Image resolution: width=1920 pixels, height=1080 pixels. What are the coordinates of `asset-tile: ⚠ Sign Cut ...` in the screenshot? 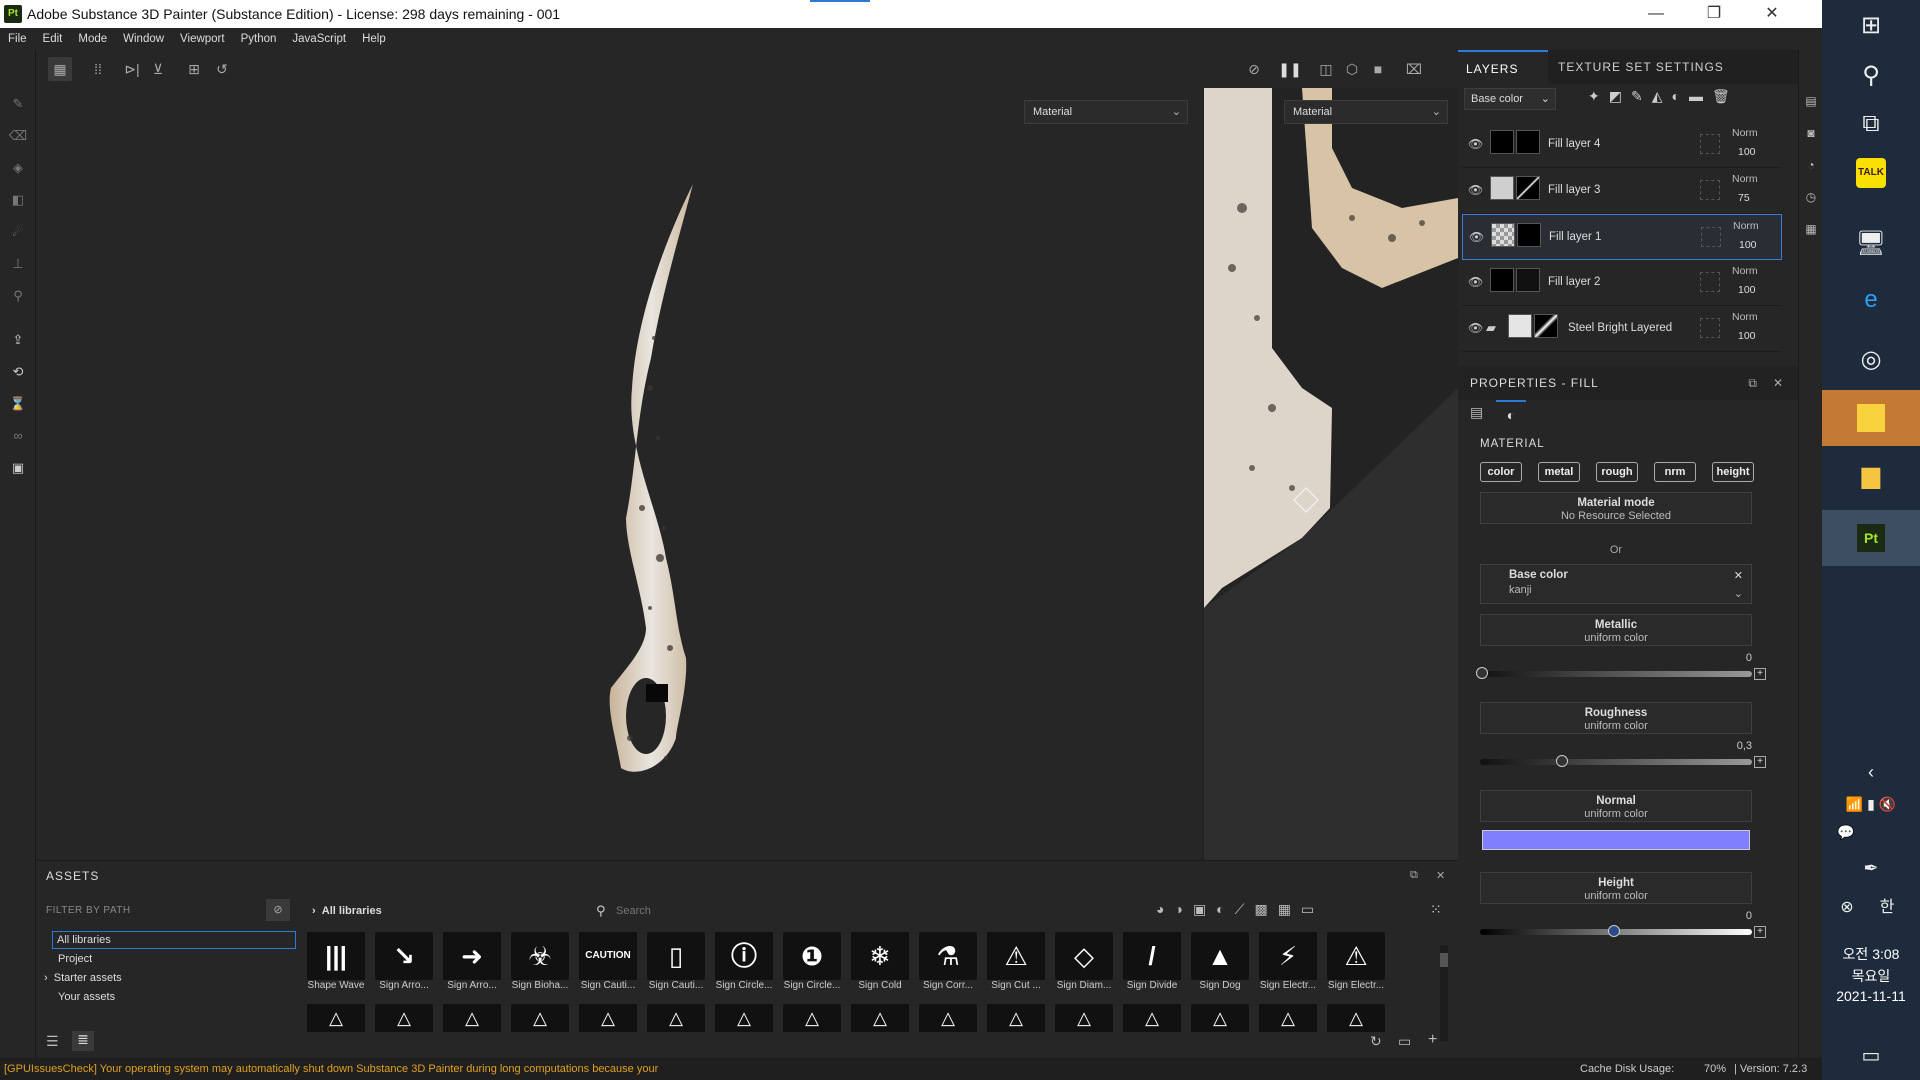 It's located at (1016, 963).